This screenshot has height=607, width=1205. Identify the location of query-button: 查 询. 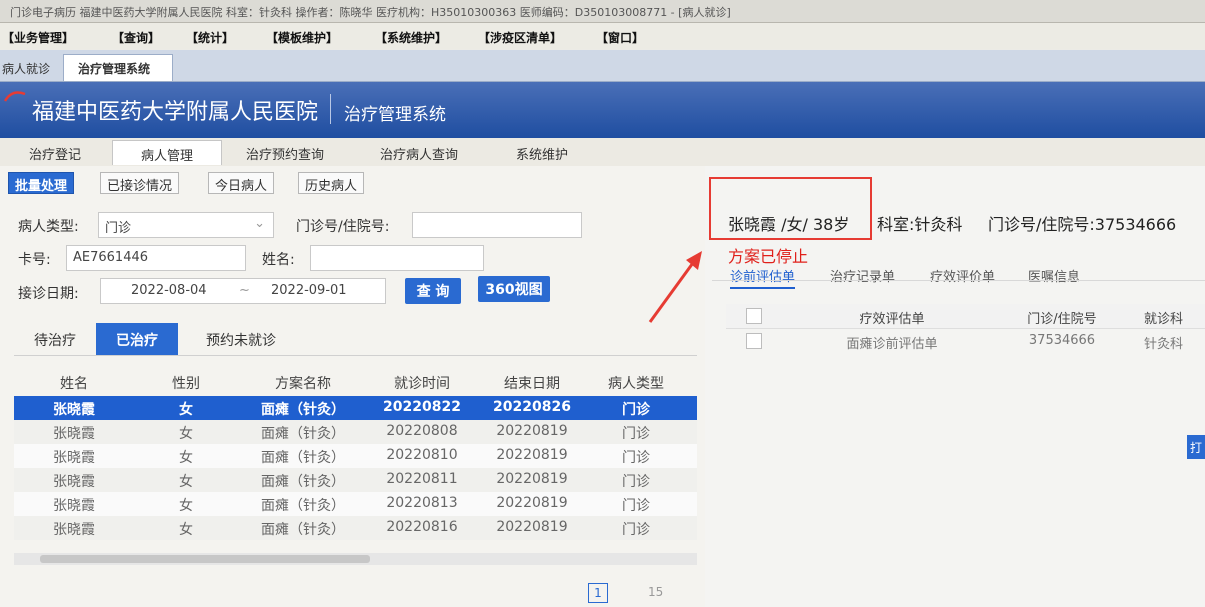
(433, 291).